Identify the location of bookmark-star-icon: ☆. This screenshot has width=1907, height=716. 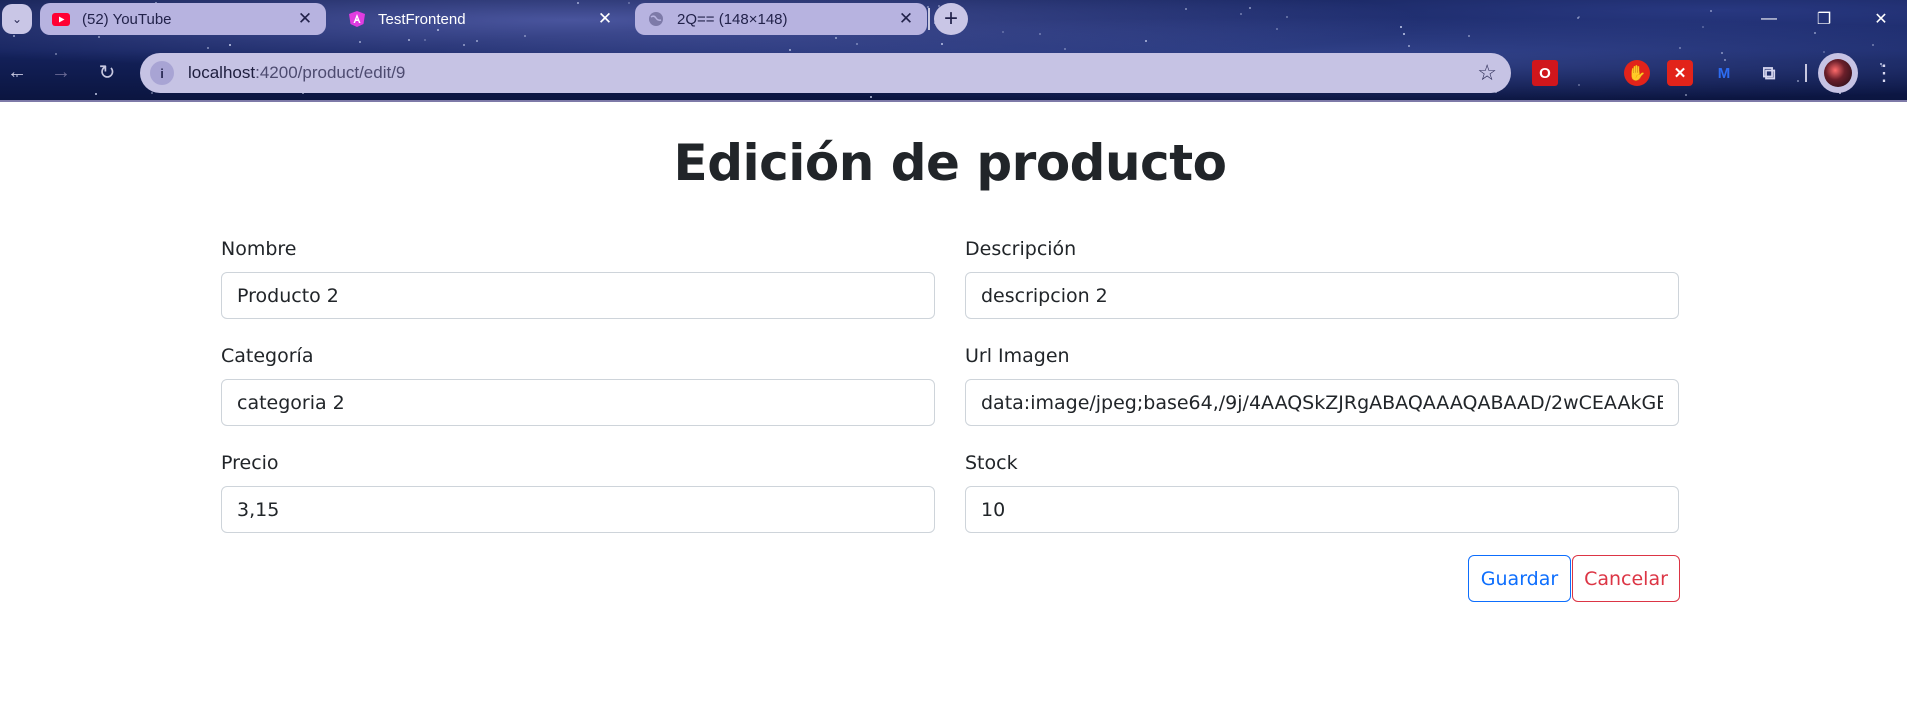
(1487, 73).